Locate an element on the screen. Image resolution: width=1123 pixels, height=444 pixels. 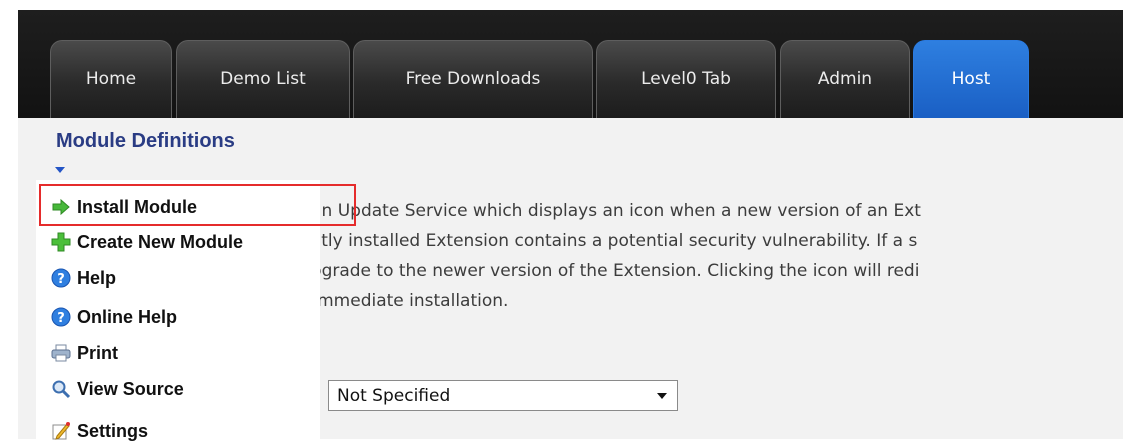
plus-icon is located at coordinates (61, 242).